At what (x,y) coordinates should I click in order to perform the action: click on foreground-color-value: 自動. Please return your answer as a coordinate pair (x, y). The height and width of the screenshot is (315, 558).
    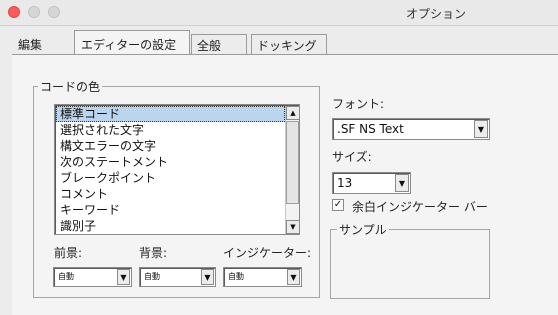
    Looking at the image, I should click on (66, 276).